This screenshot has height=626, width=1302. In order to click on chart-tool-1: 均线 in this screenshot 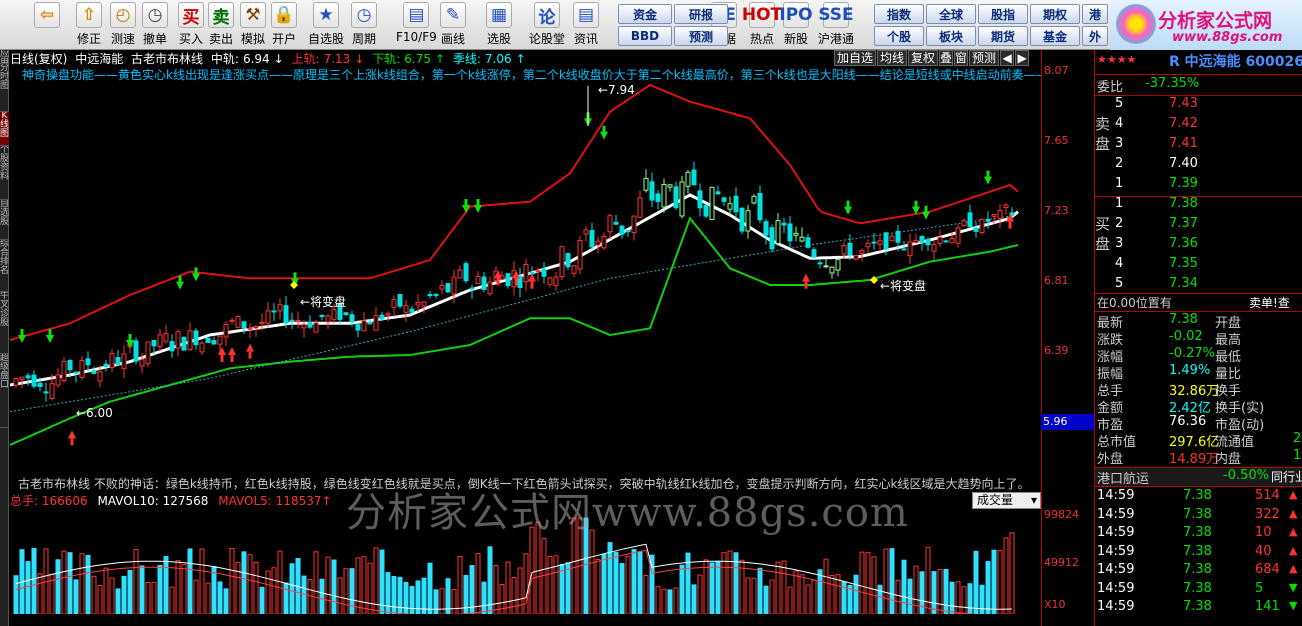, I will do `click(892, 58)`.